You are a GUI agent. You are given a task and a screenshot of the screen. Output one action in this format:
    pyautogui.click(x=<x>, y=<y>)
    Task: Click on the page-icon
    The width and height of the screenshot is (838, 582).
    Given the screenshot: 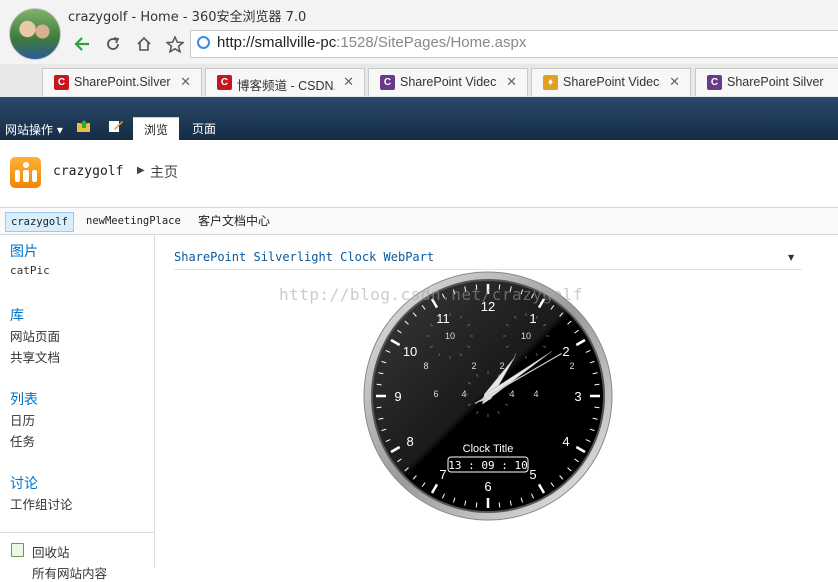 What is the action you would take?
    pyautogui.click(x=203, y=42)
    